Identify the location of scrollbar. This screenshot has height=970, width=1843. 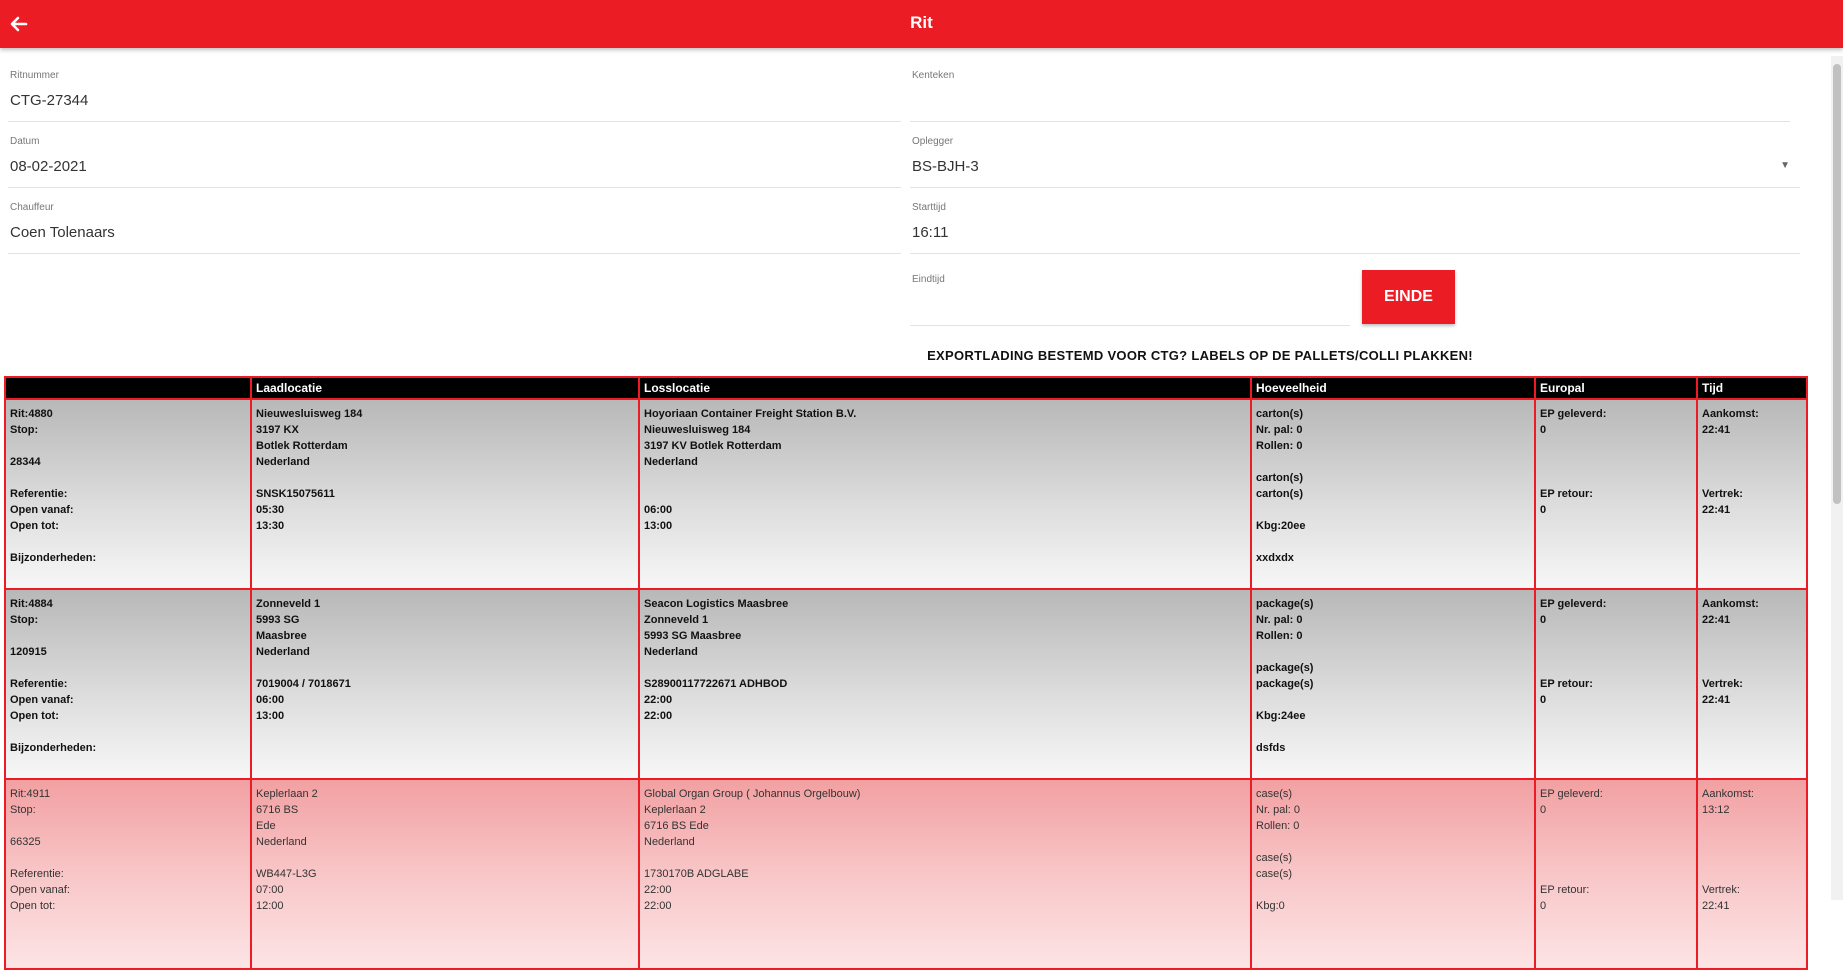
(1837, 478).